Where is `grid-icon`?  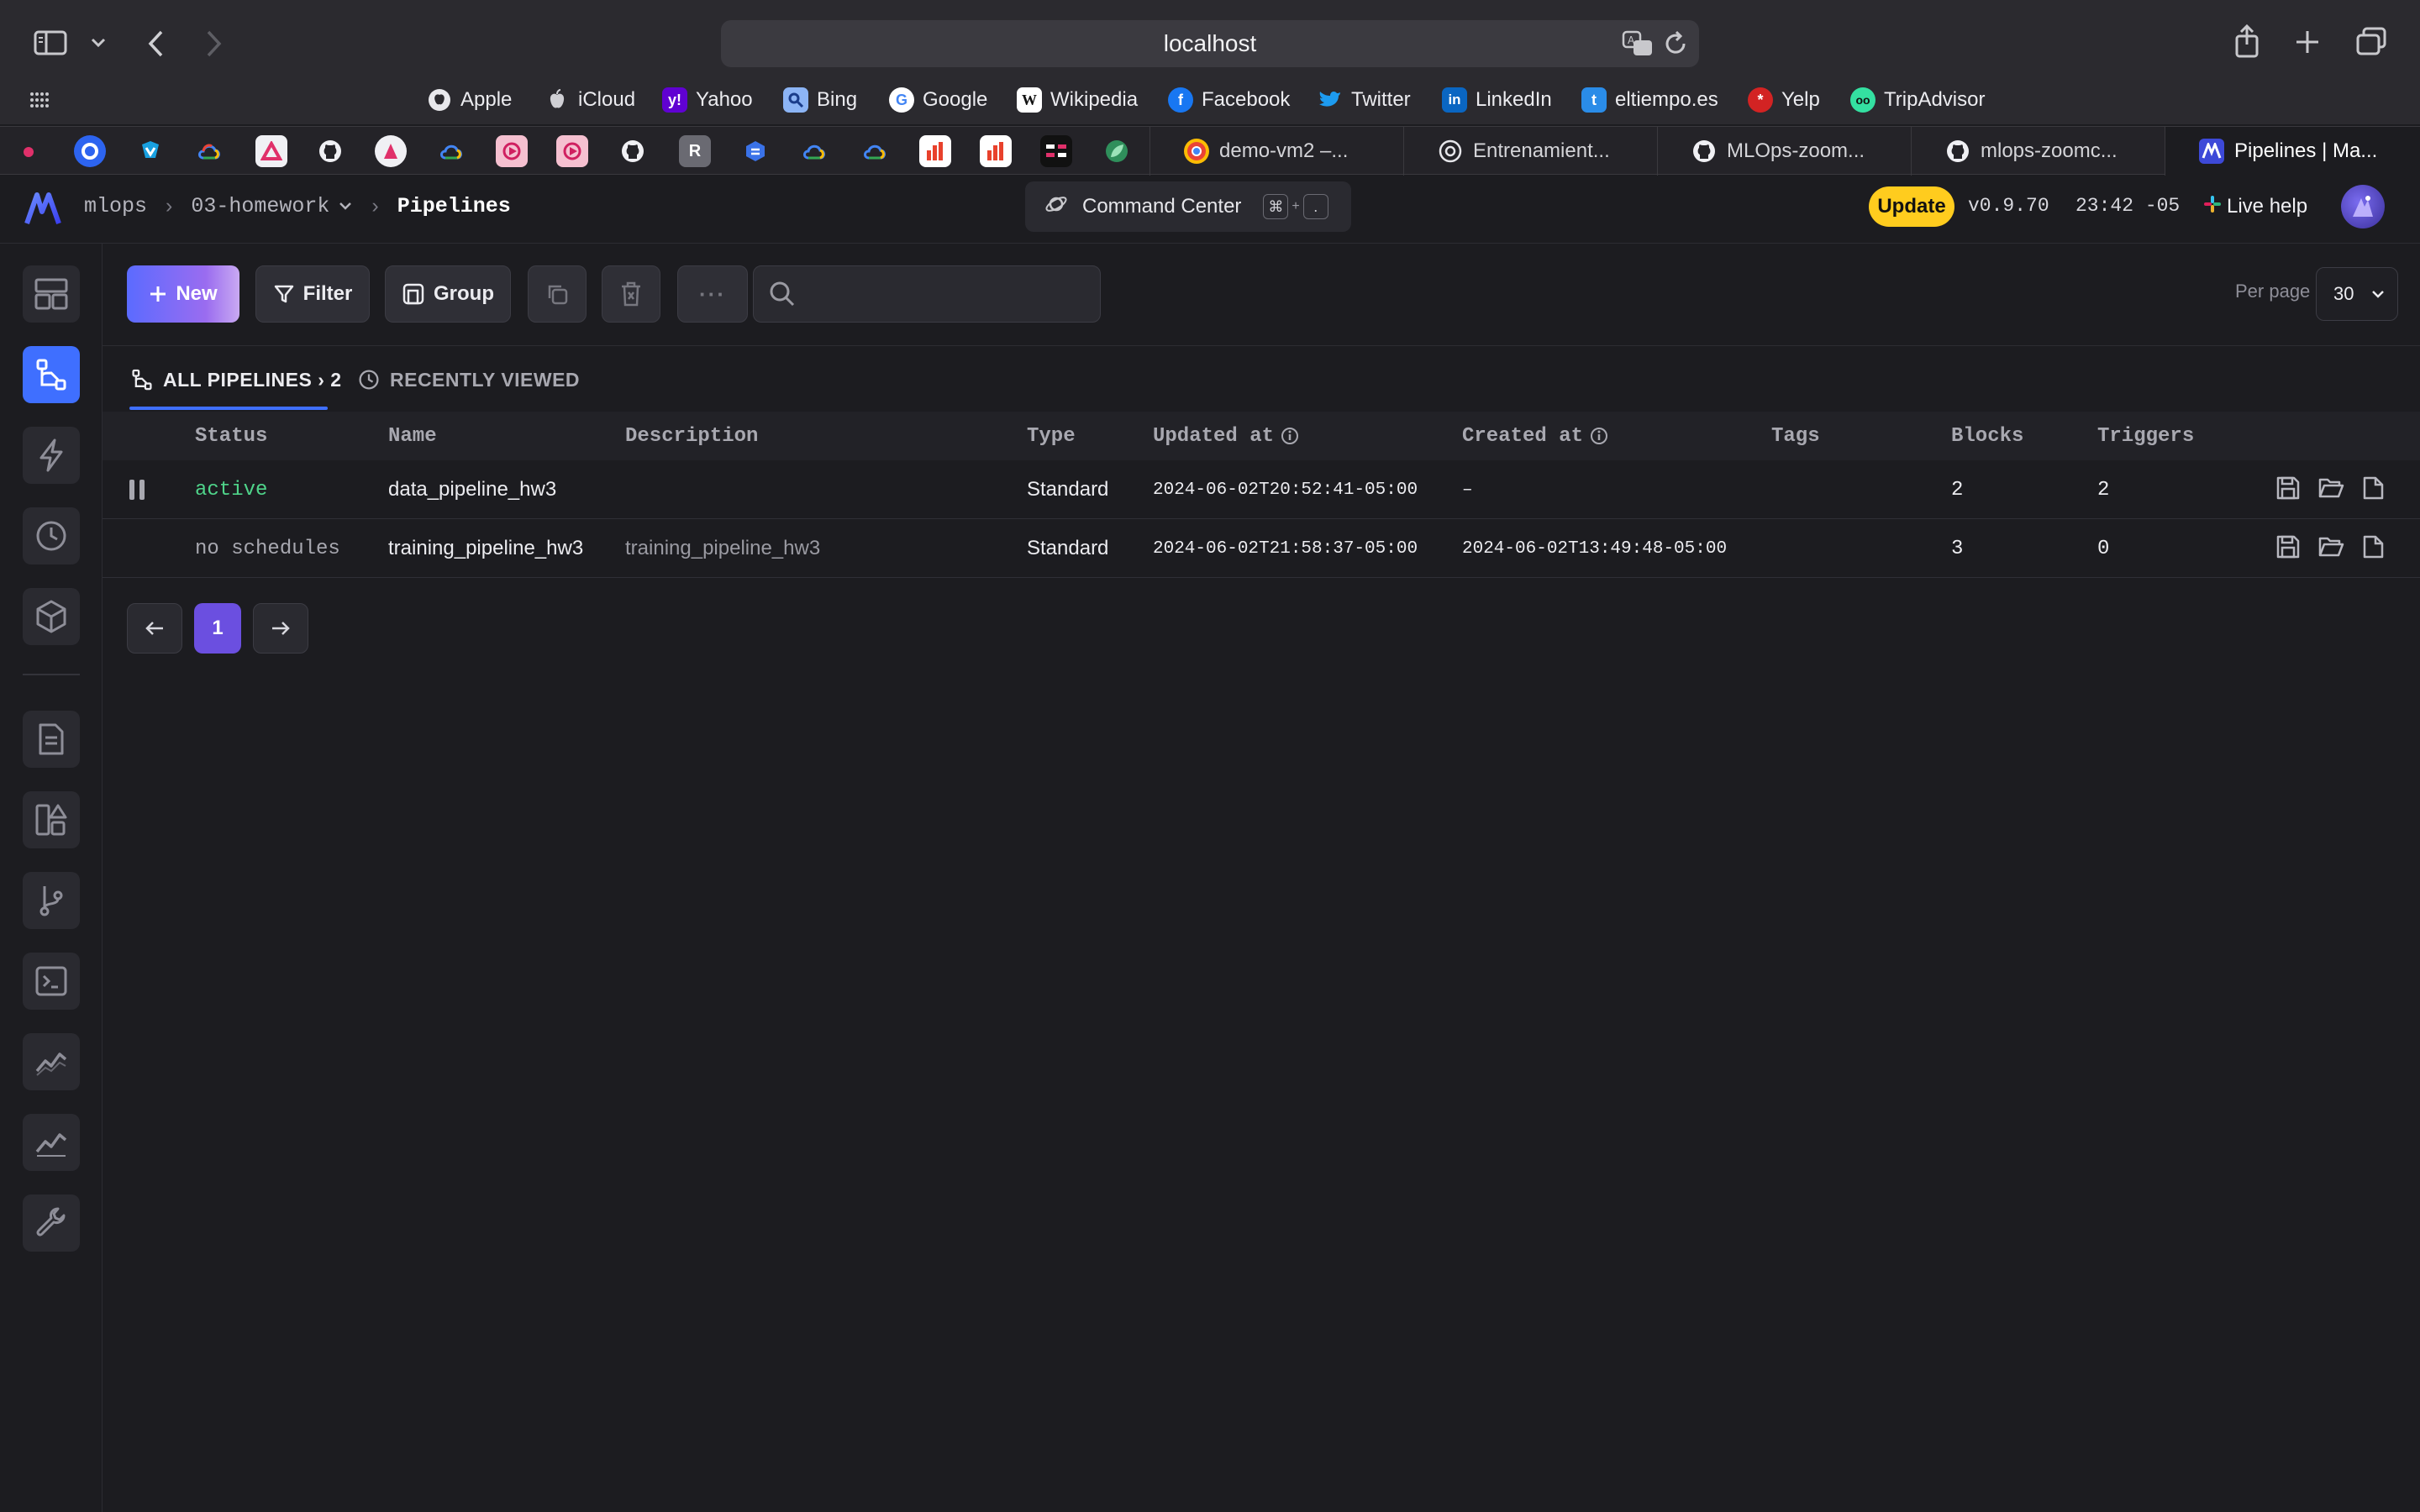
grid-icon is located at coordinates (39, 100).